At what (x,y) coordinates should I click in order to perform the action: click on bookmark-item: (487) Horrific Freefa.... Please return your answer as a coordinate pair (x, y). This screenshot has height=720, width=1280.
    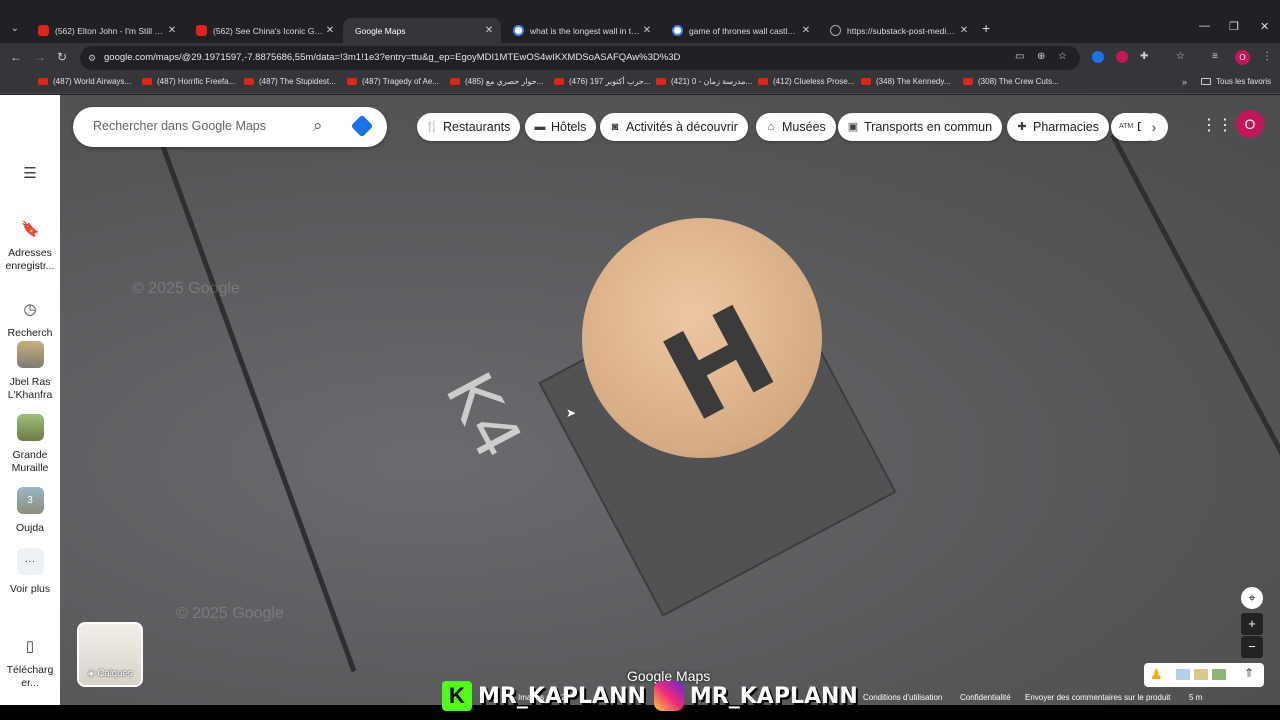
    Looking at the image, I should click on (188, 81).